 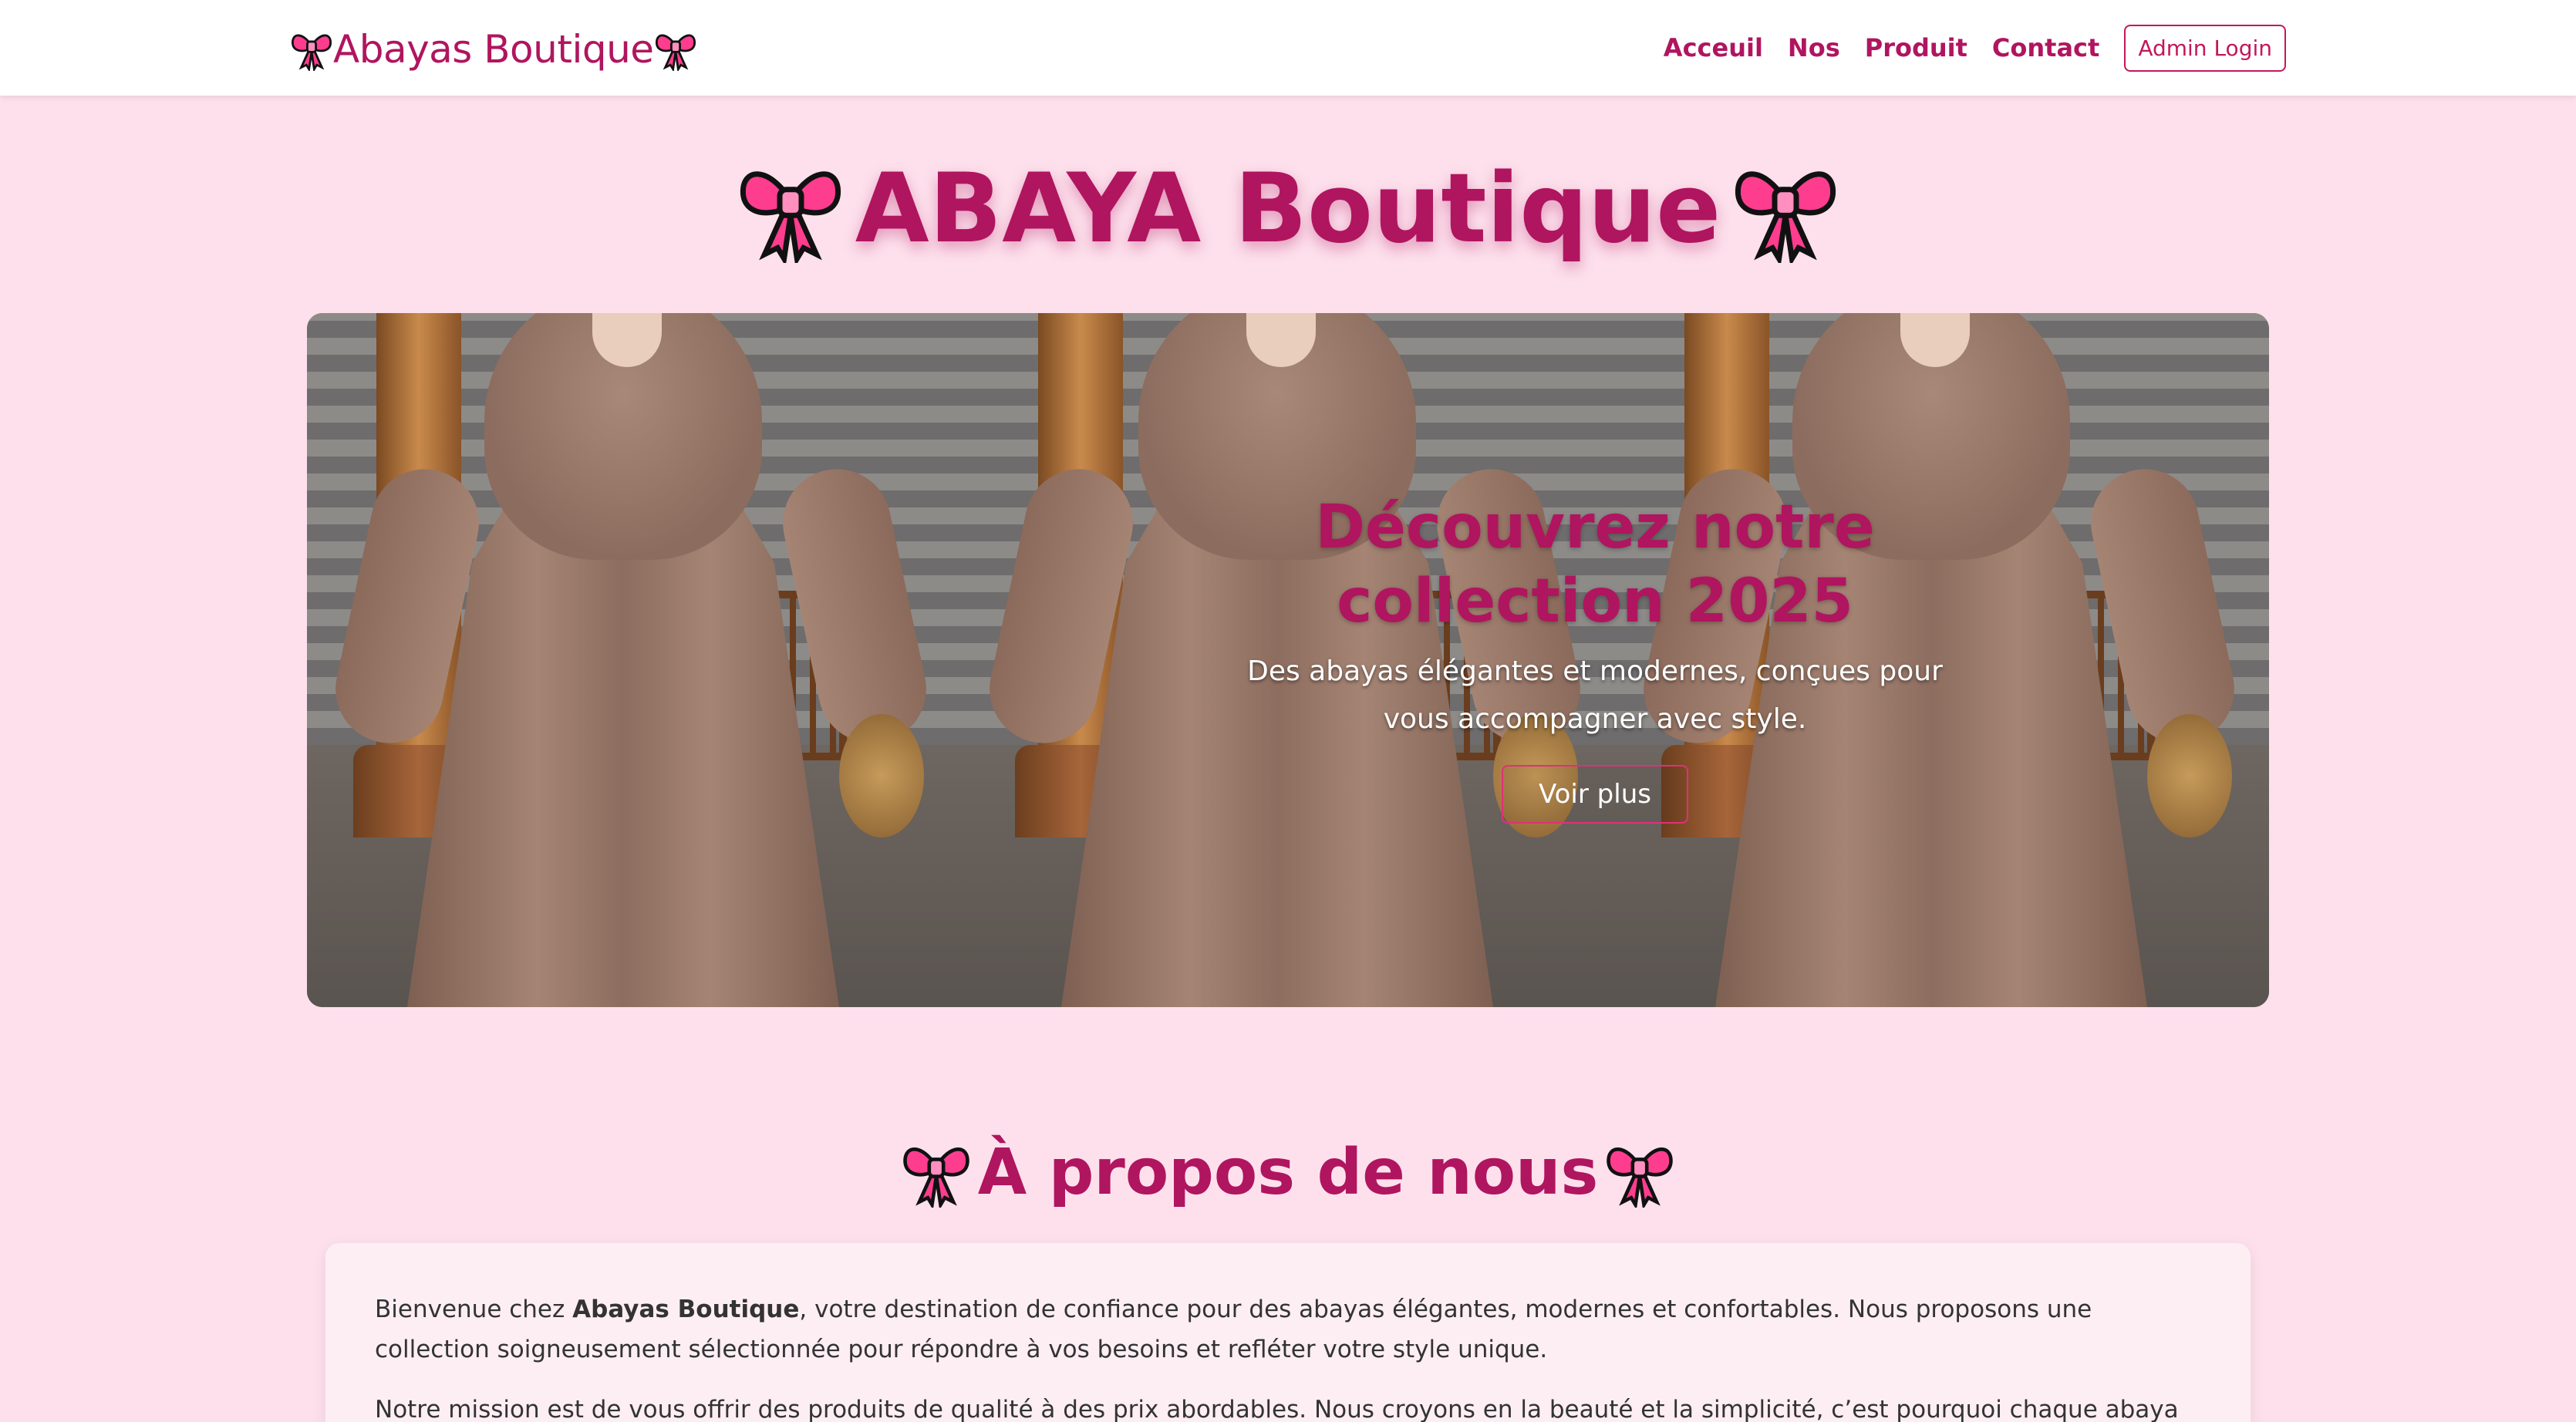 I want to click on brand-name: Abayas Boutique, so click(x=493, y=49).